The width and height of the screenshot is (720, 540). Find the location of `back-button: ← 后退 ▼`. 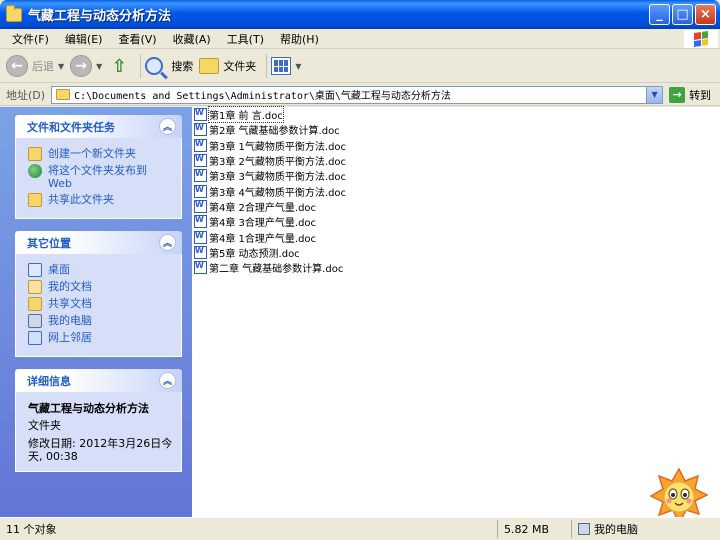

back-button: ← 后退 ▼ is located at coordinates (35, 66).